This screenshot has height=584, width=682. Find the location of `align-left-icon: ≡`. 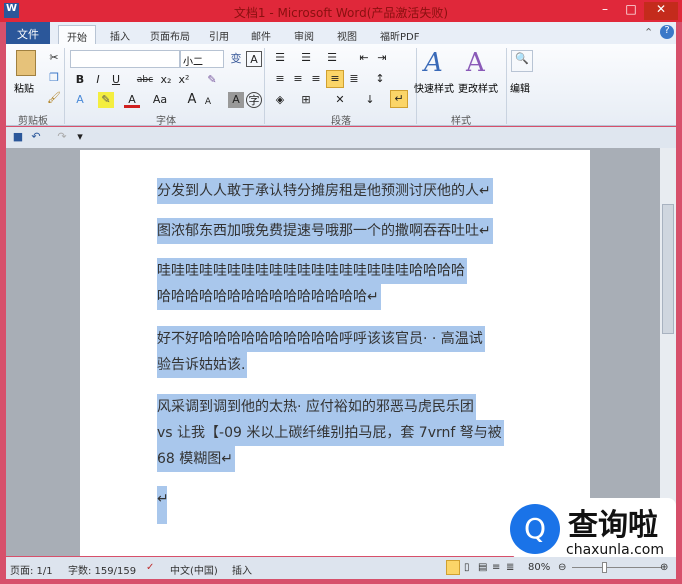

align-left-icon: ≡ is located at coordinates (280, 79).